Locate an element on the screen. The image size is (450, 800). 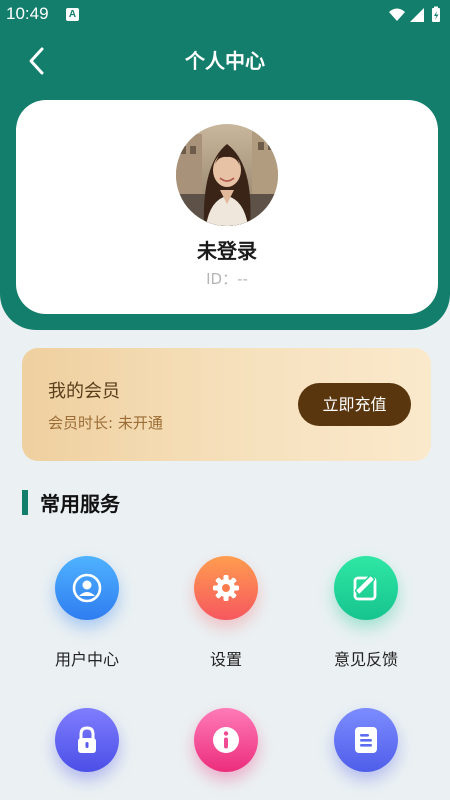
page-title: 个人中心 is located at coordinates (225, 61).